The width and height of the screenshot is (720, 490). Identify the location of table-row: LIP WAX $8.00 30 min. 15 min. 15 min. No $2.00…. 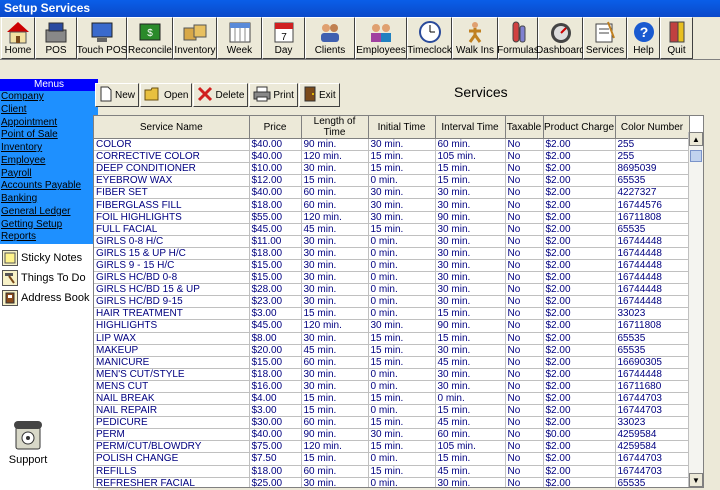
(392, 338).